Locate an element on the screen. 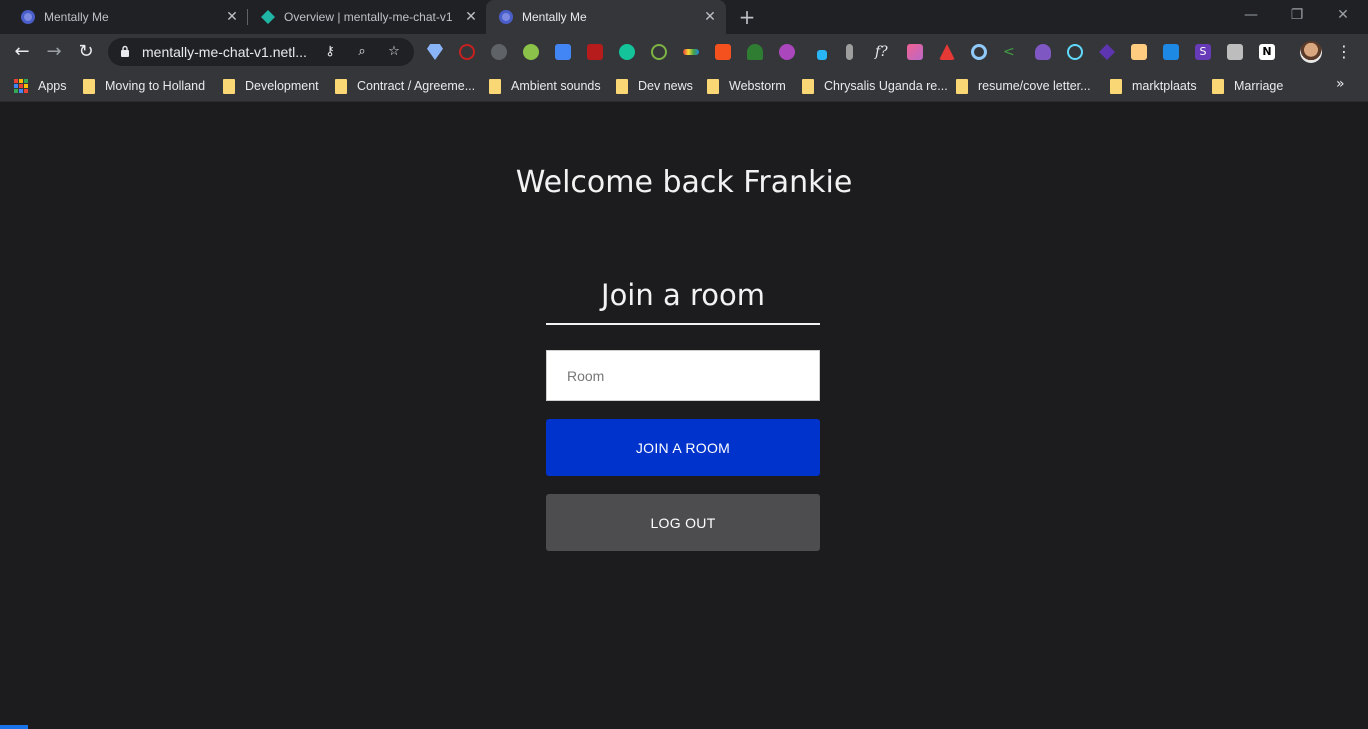 This screenshot has width=1368, height=729. extension-block-icon is located at coordinates (467, 52).